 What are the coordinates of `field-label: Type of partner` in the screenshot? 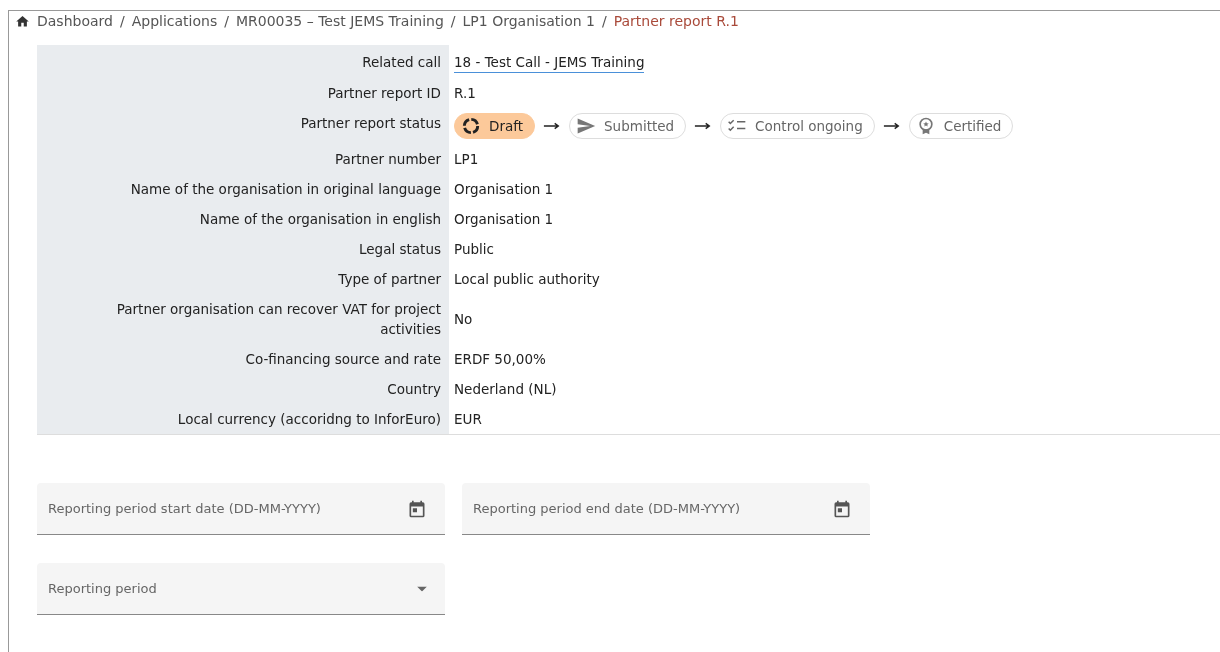 It's located at (243, 279).